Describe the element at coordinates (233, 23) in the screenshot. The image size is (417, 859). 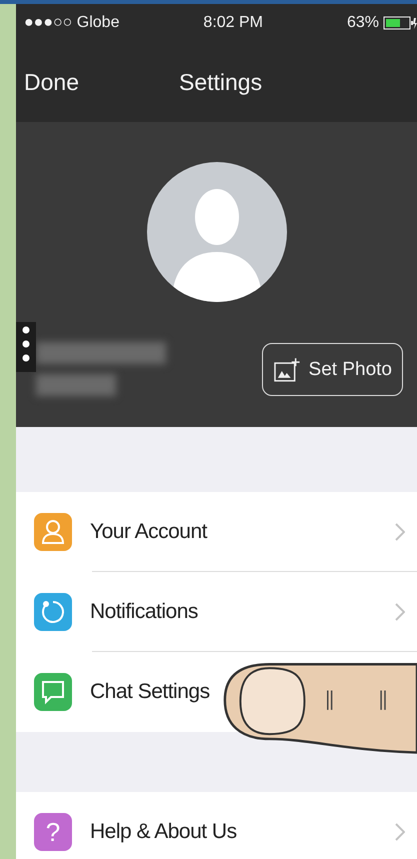
I see `time-label: 8:02 PM` at that location.